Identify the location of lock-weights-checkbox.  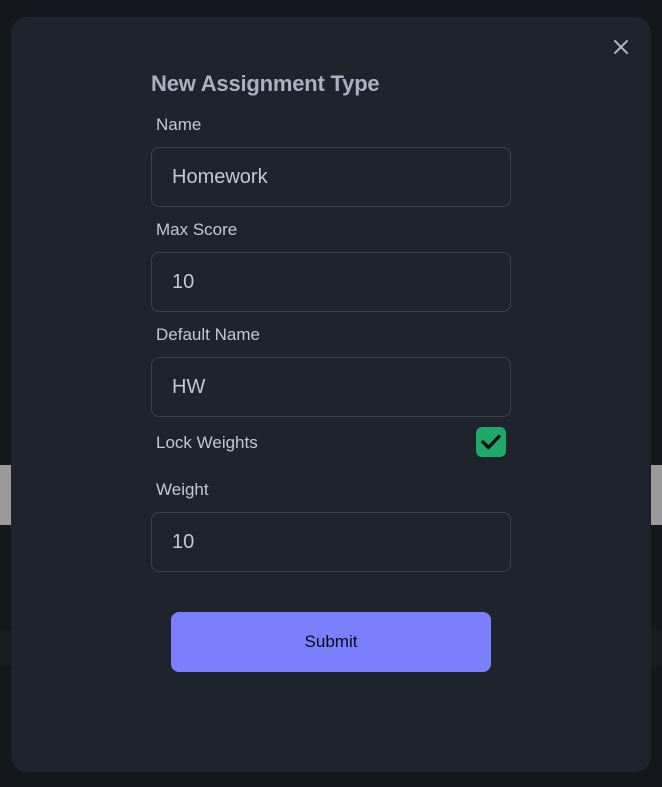
(491, 442).